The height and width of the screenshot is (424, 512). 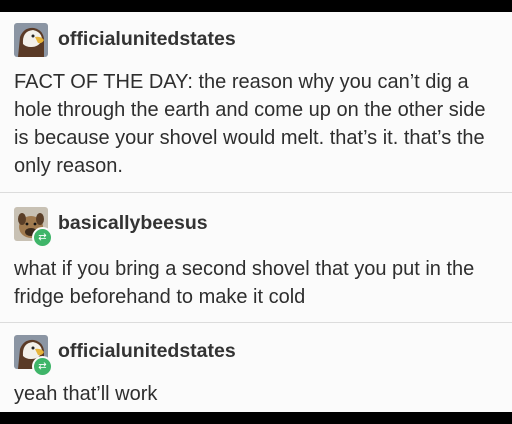 What do you see at coordinates (31, 40) in the screenshot?
I see `eagle-avatar-icon` at bounding box center [31, 40].